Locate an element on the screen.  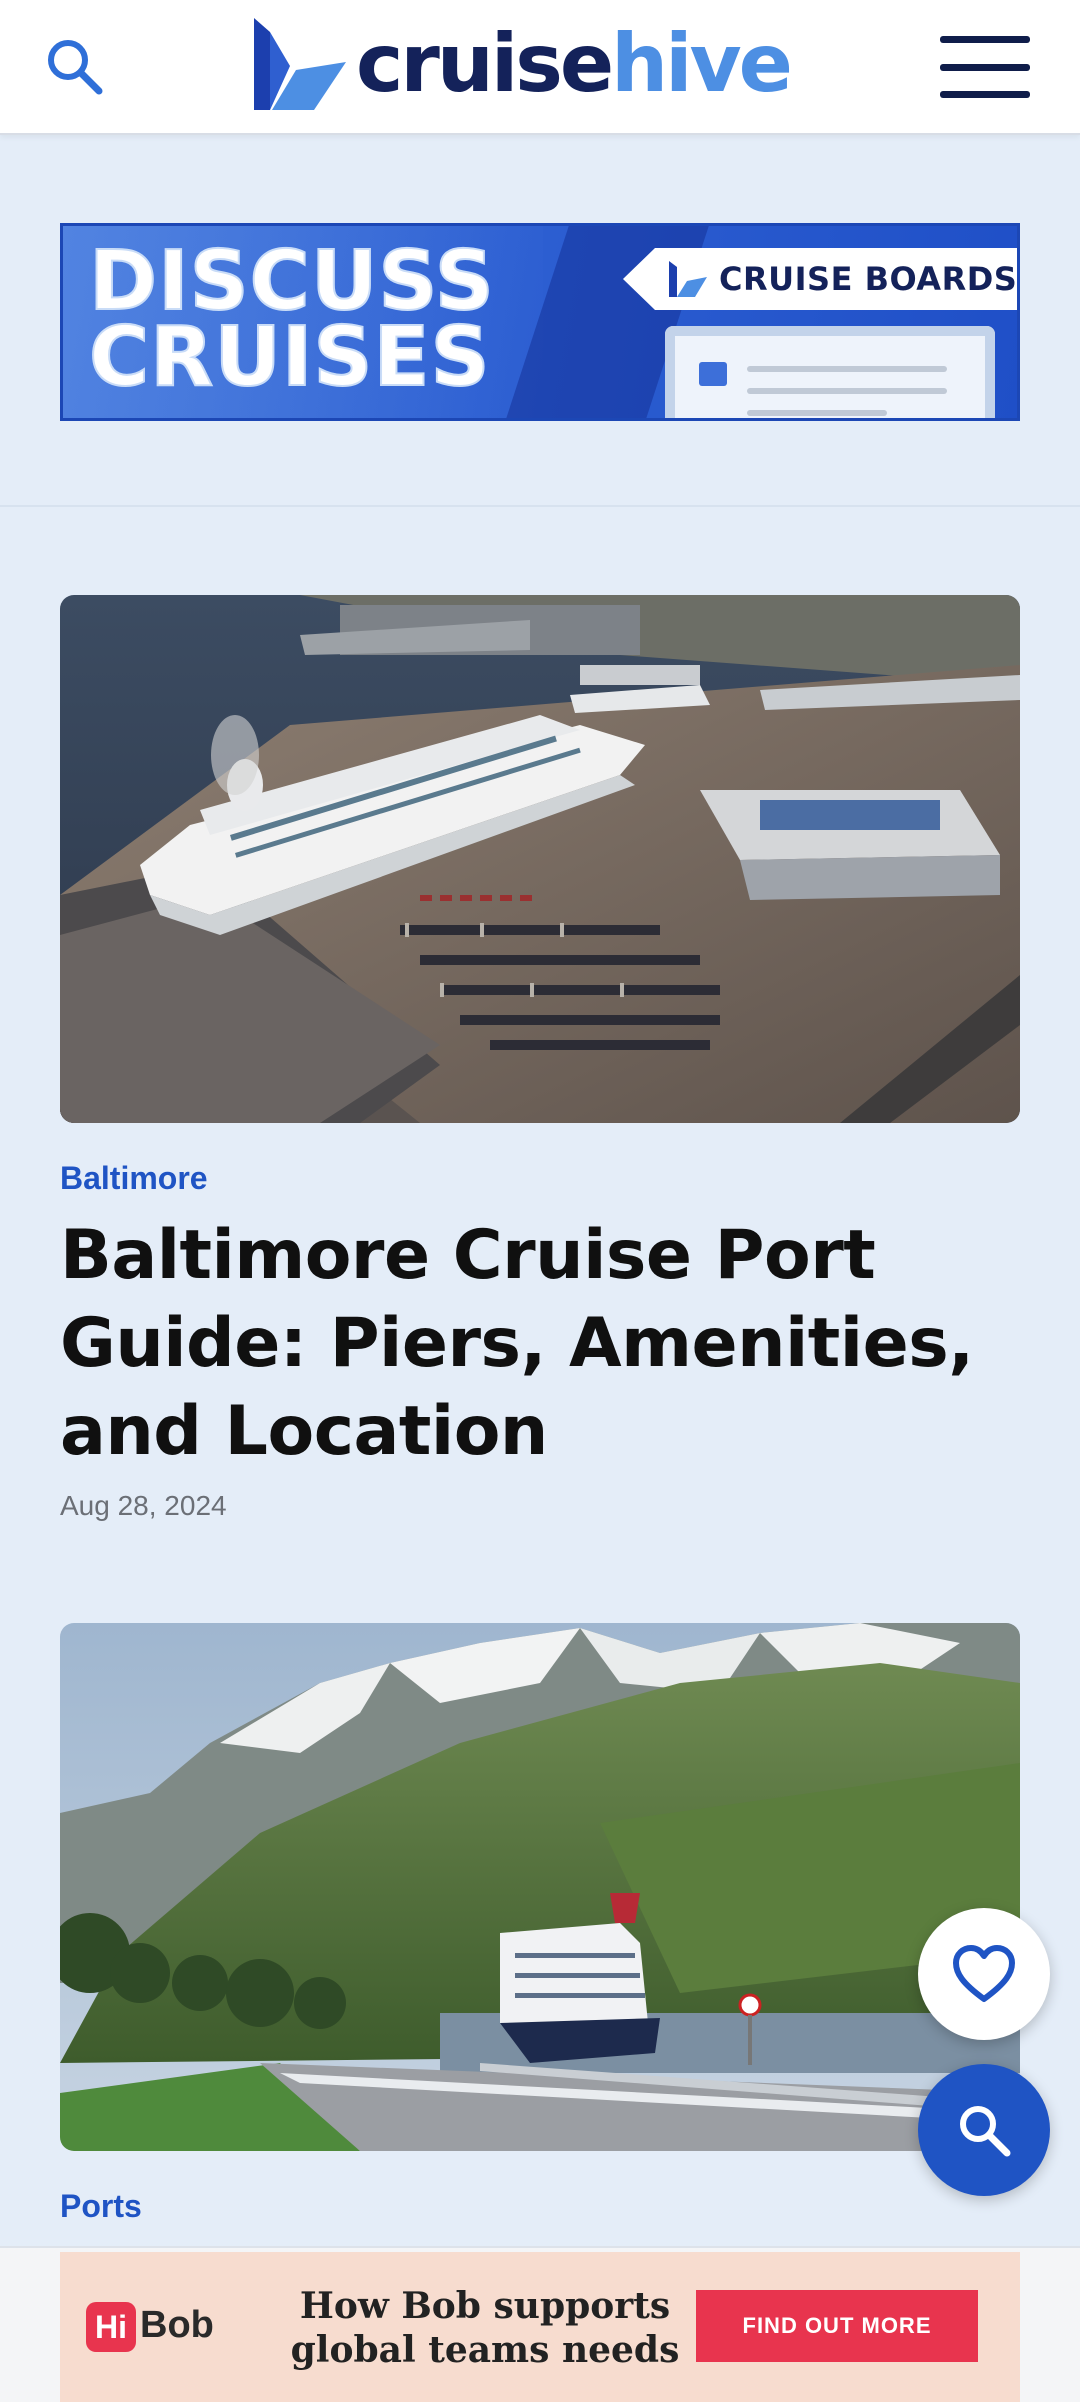
chat-bubble-icon is located at coordinates (713, 374).